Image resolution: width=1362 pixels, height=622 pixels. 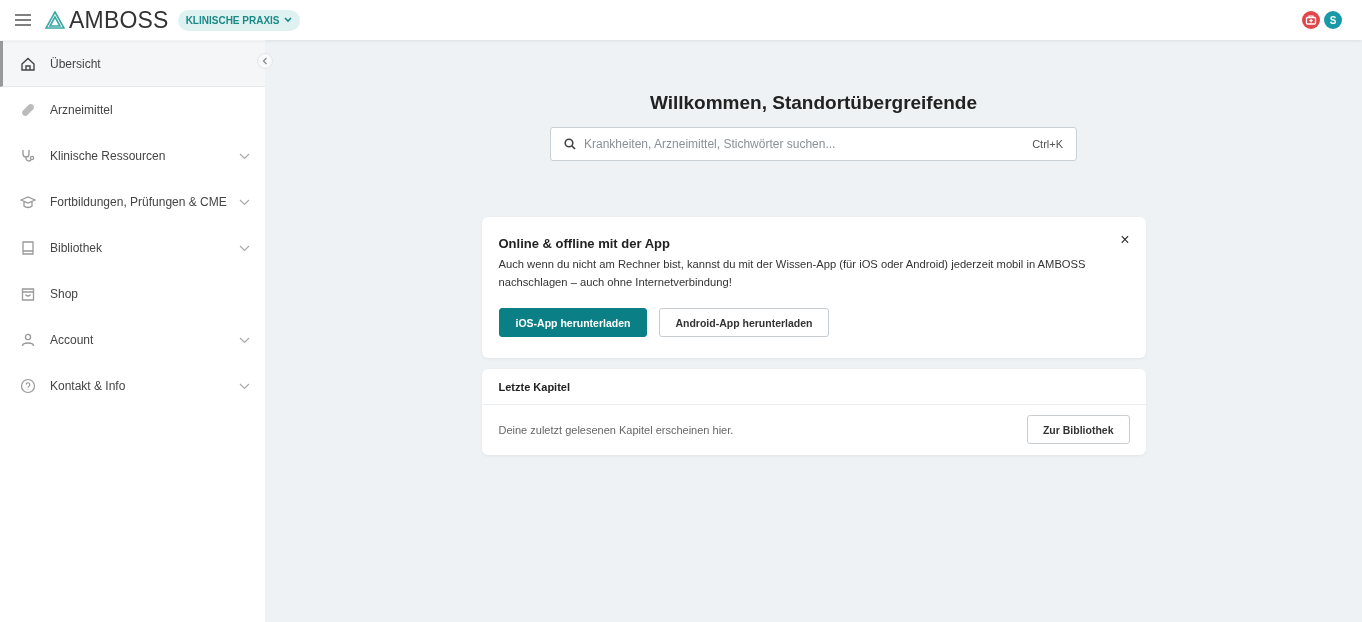 I want to click on card-title: Online & offline mit der App, so click(x=584, y=243).